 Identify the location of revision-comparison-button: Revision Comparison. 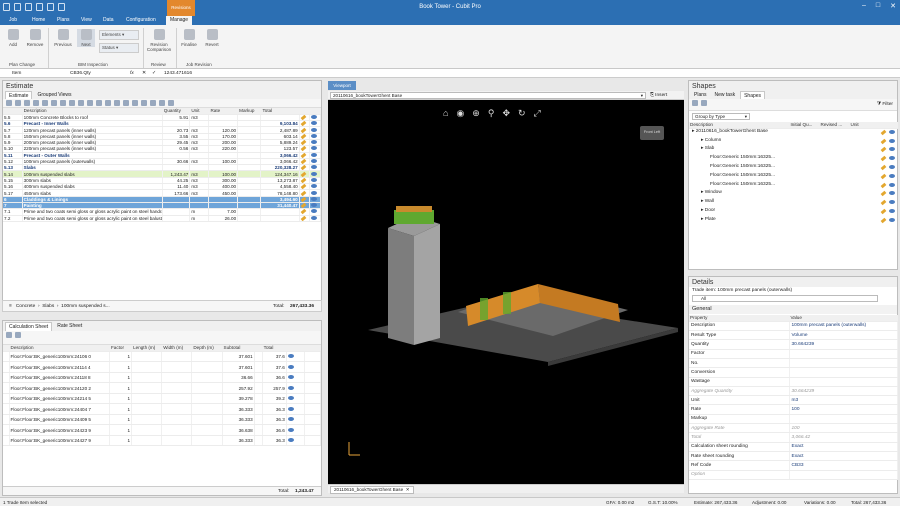
(159, 40).